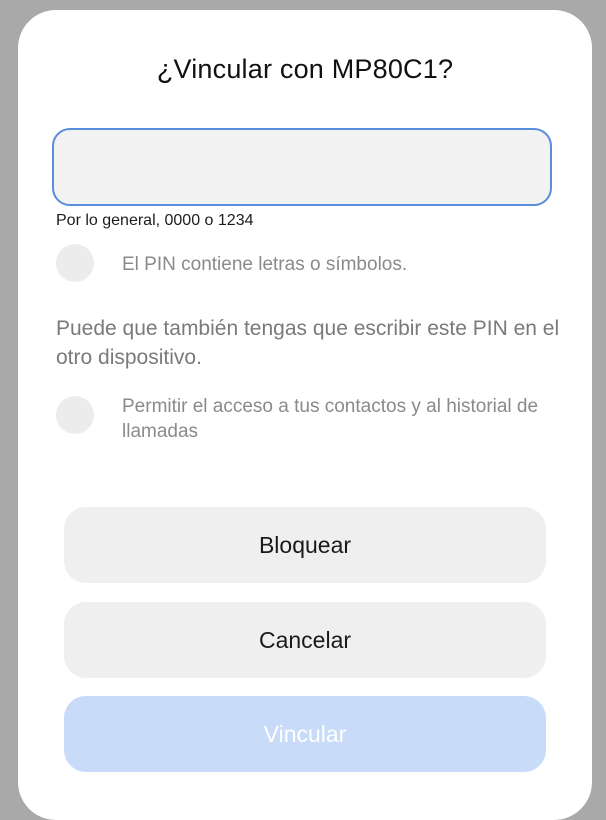 The width and height of the screenshot is (606, 820). What do you see at coordinates (305, 734) in the screenshot?
I see `pair-button: Vincular` at bounding box center [305, 734].